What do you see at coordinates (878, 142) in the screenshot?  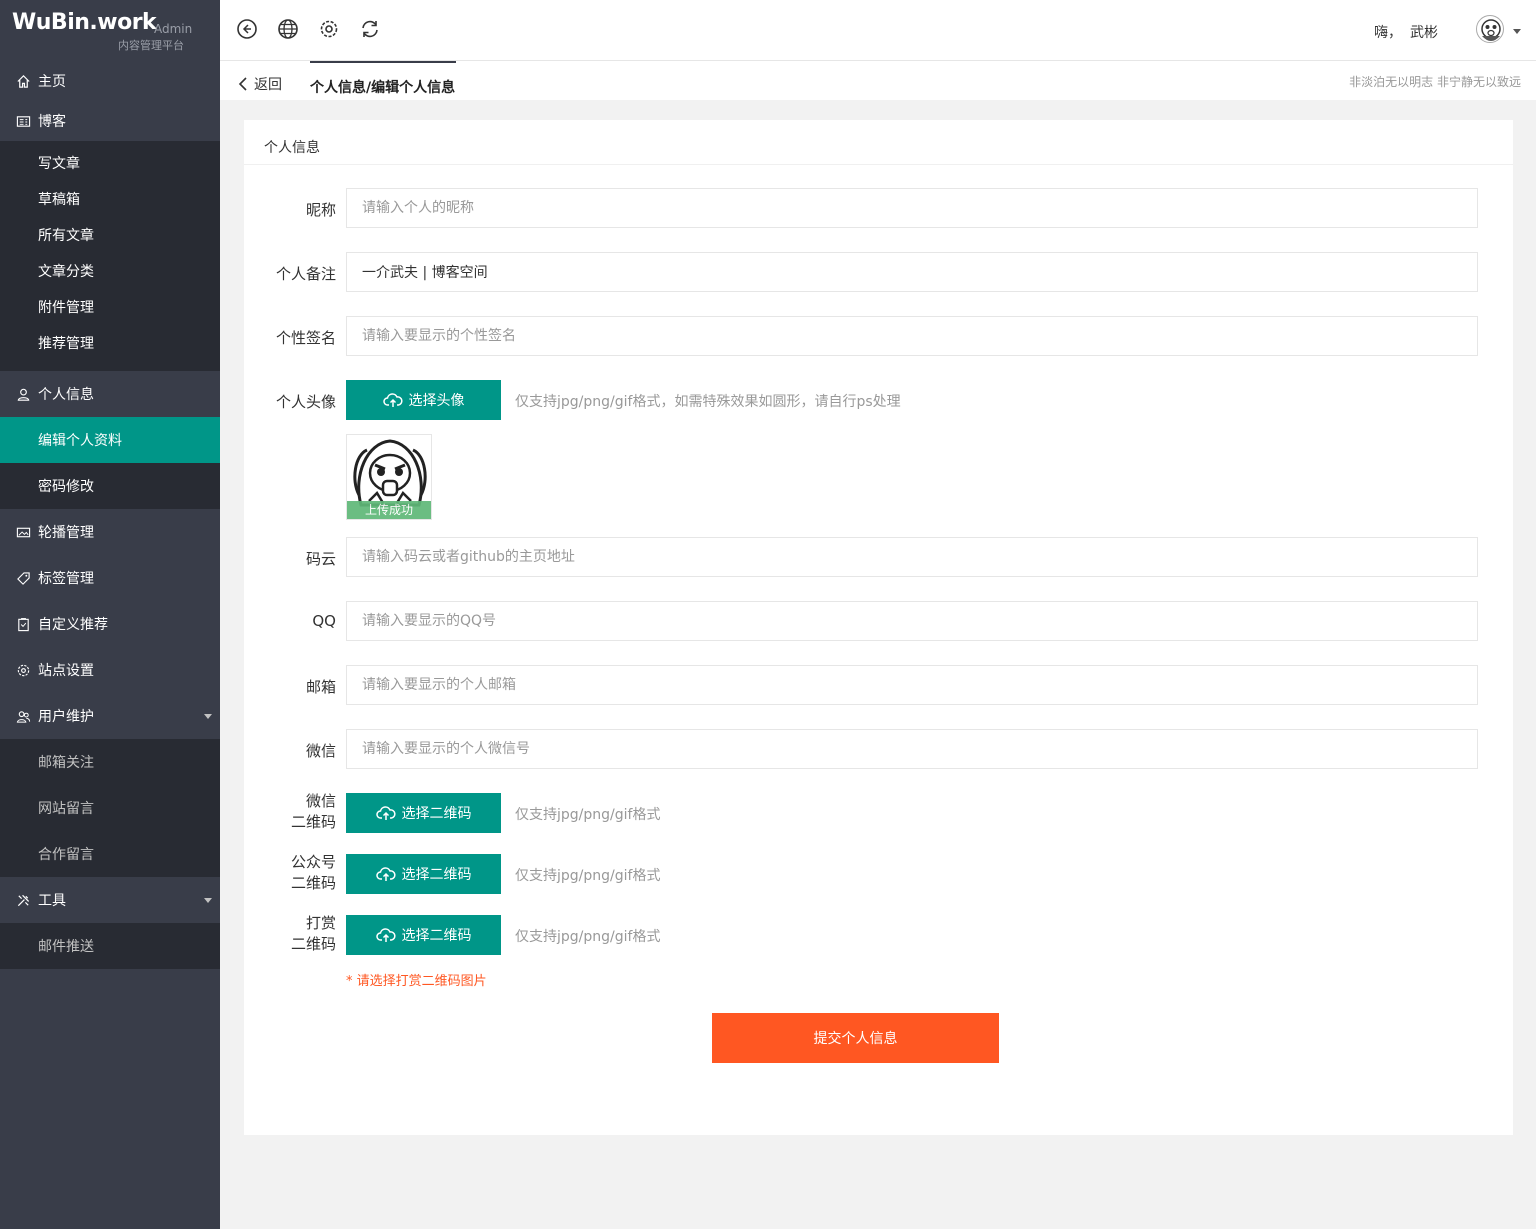 I see `card-title: 个人信息` at bounding box center [878, 142].